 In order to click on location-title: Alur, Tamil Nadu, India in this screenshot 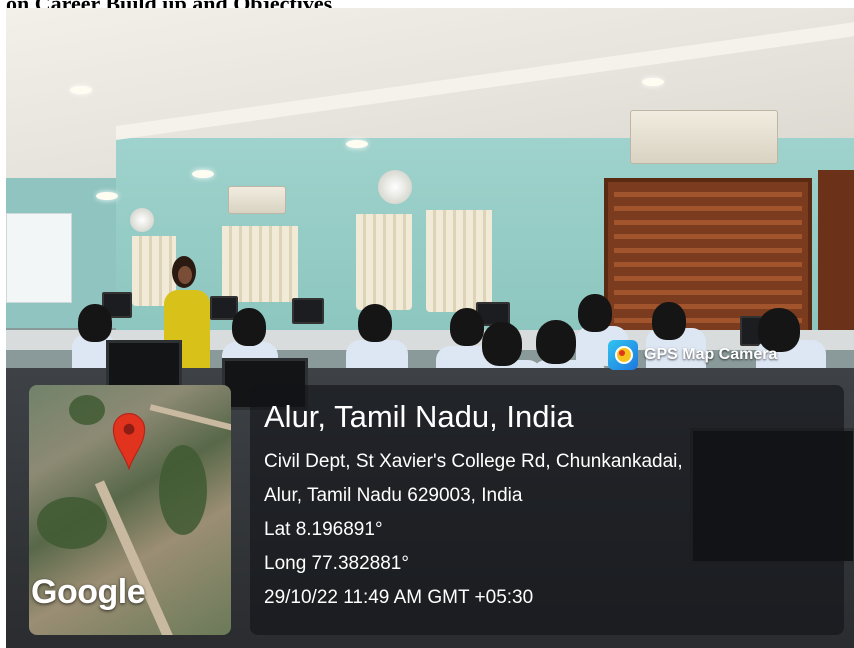, I will do `click(419, 416)`.